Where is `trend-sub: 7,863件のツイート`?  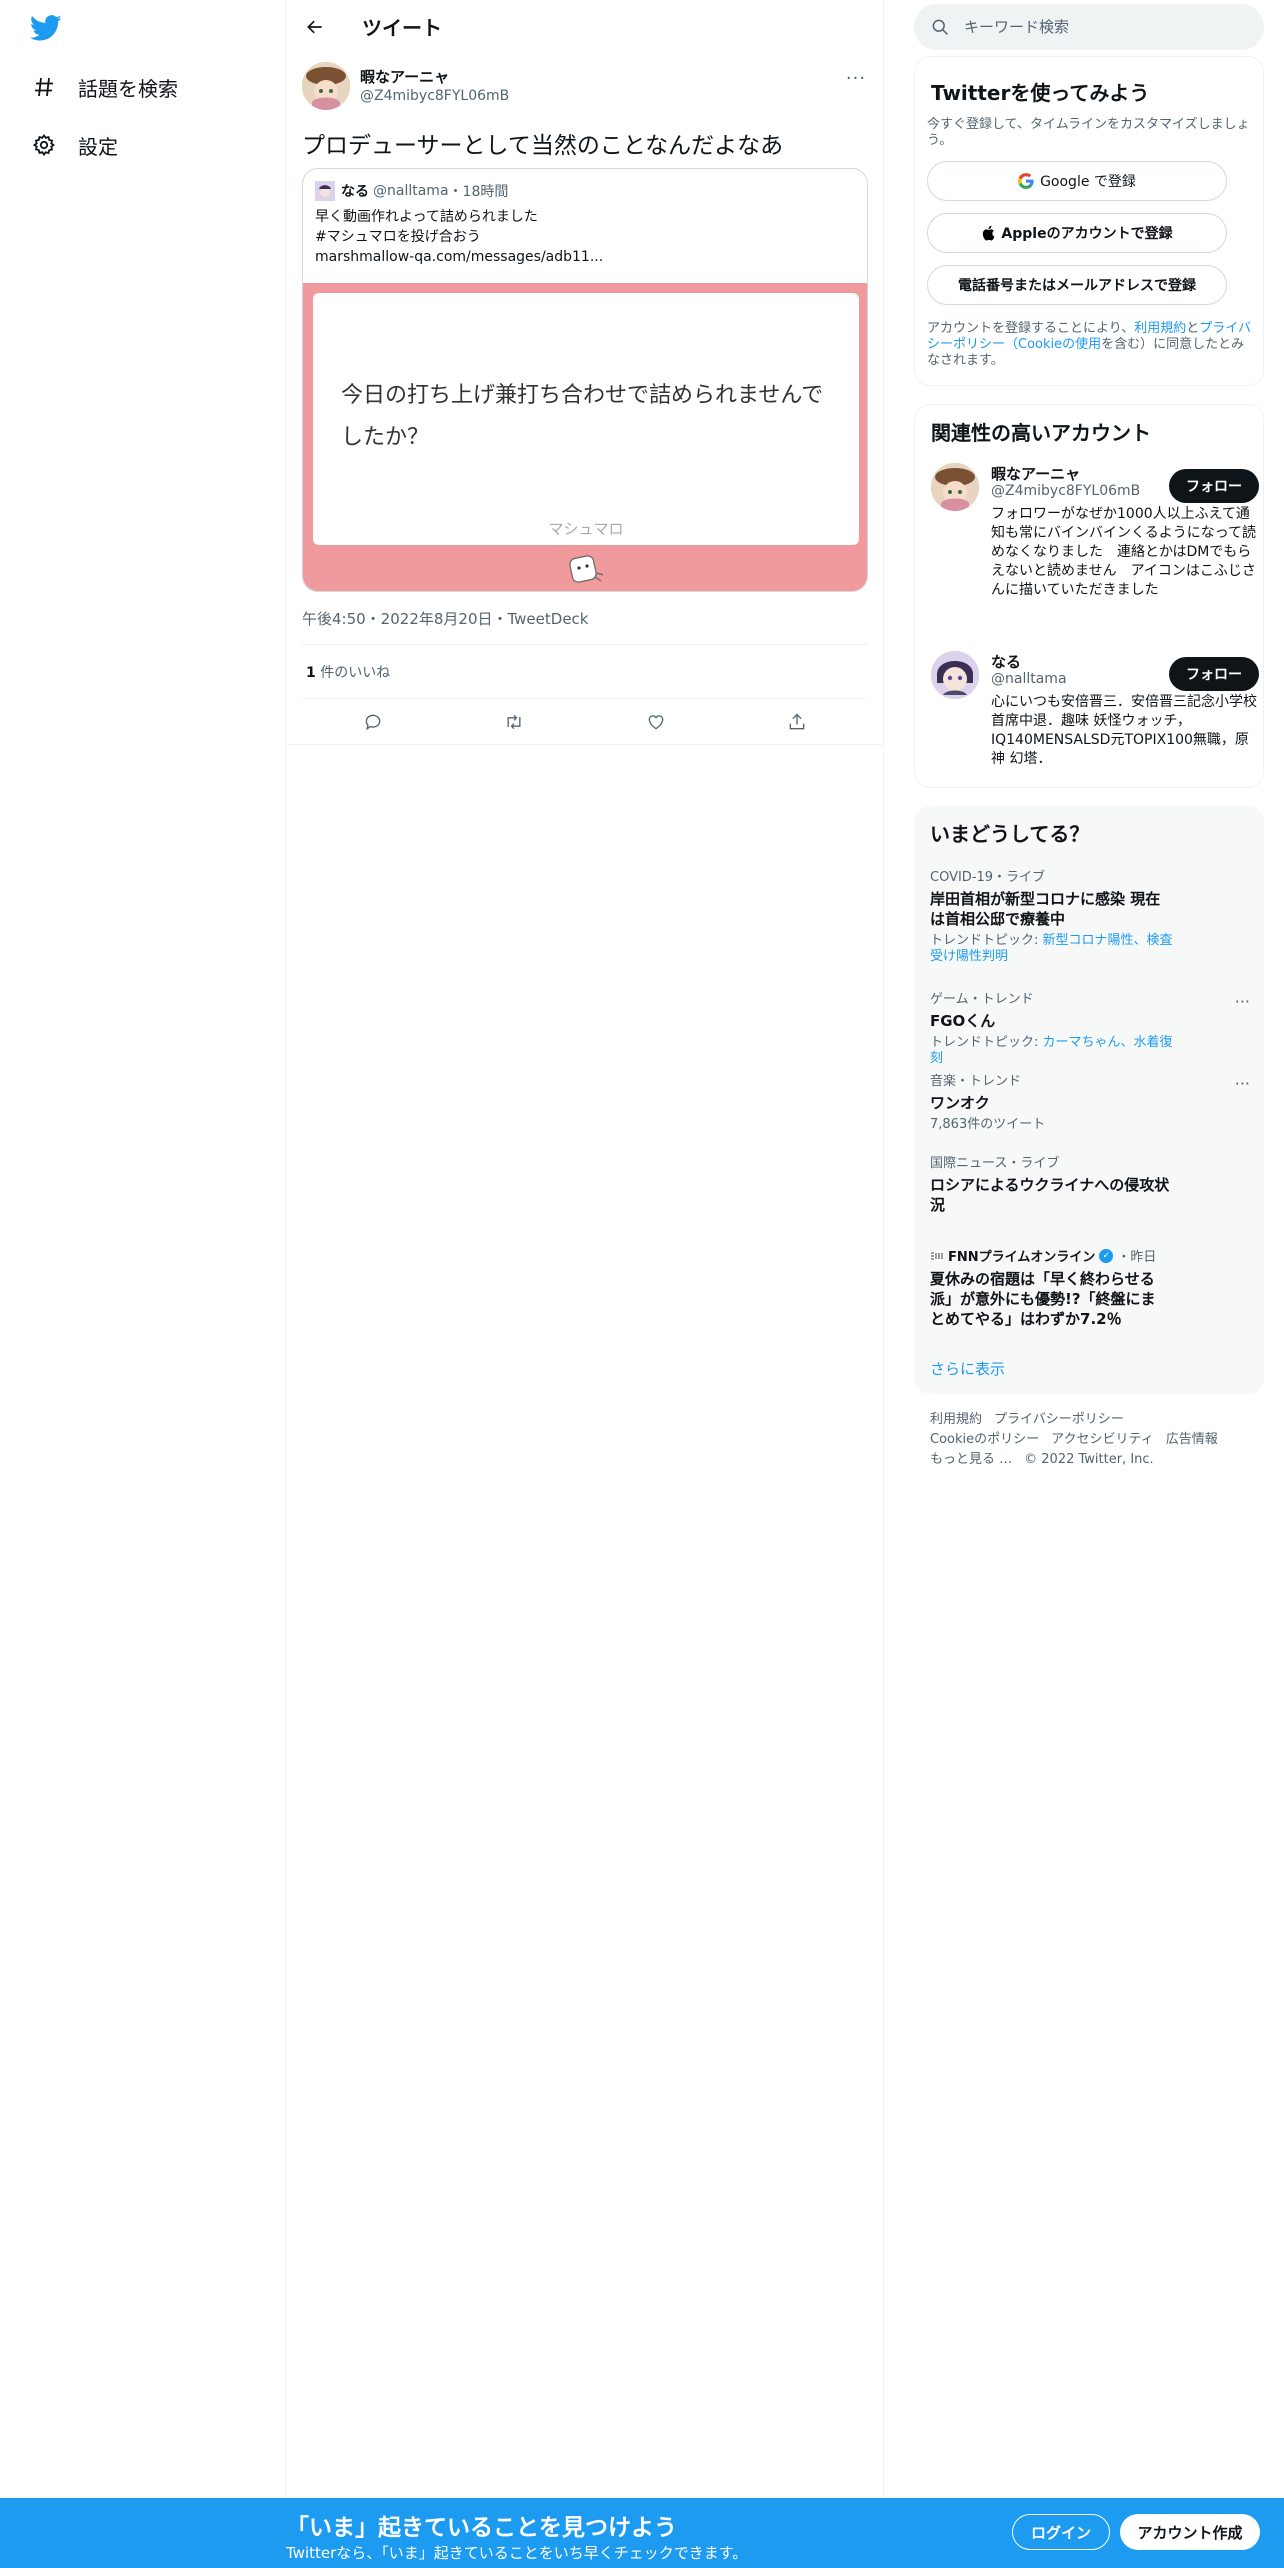 trend-sub: 7,863件のツイート is located at coordinates (988, 1124).